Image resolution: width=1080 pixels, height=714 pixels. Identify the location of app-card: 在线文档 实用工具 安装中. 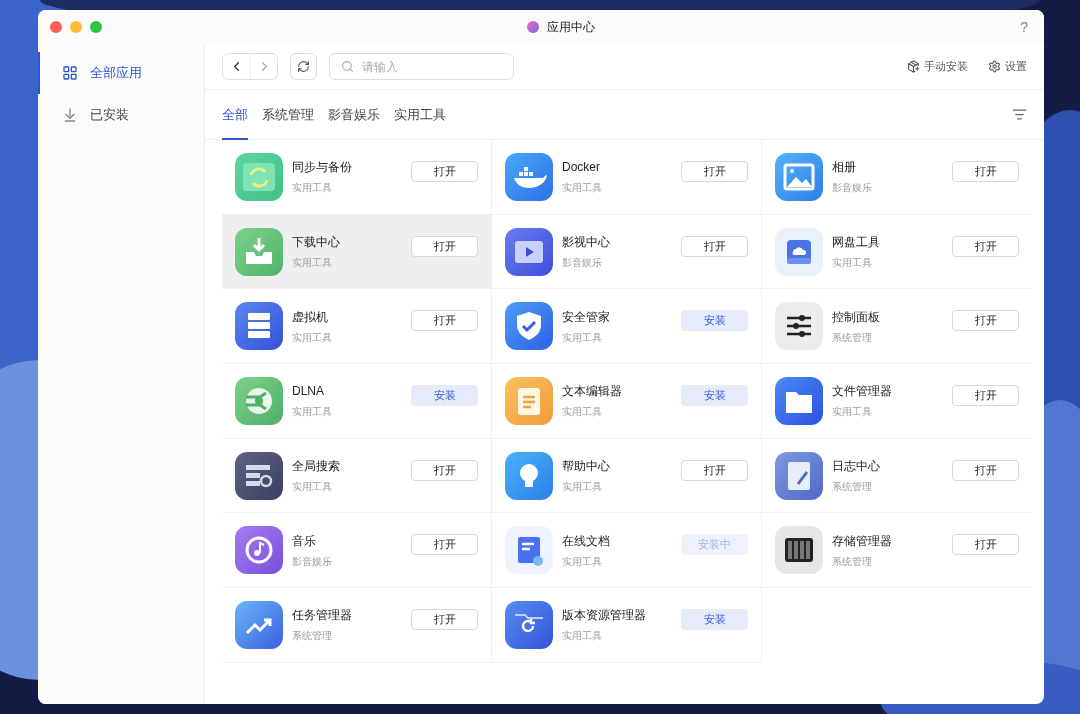
(627, 551).